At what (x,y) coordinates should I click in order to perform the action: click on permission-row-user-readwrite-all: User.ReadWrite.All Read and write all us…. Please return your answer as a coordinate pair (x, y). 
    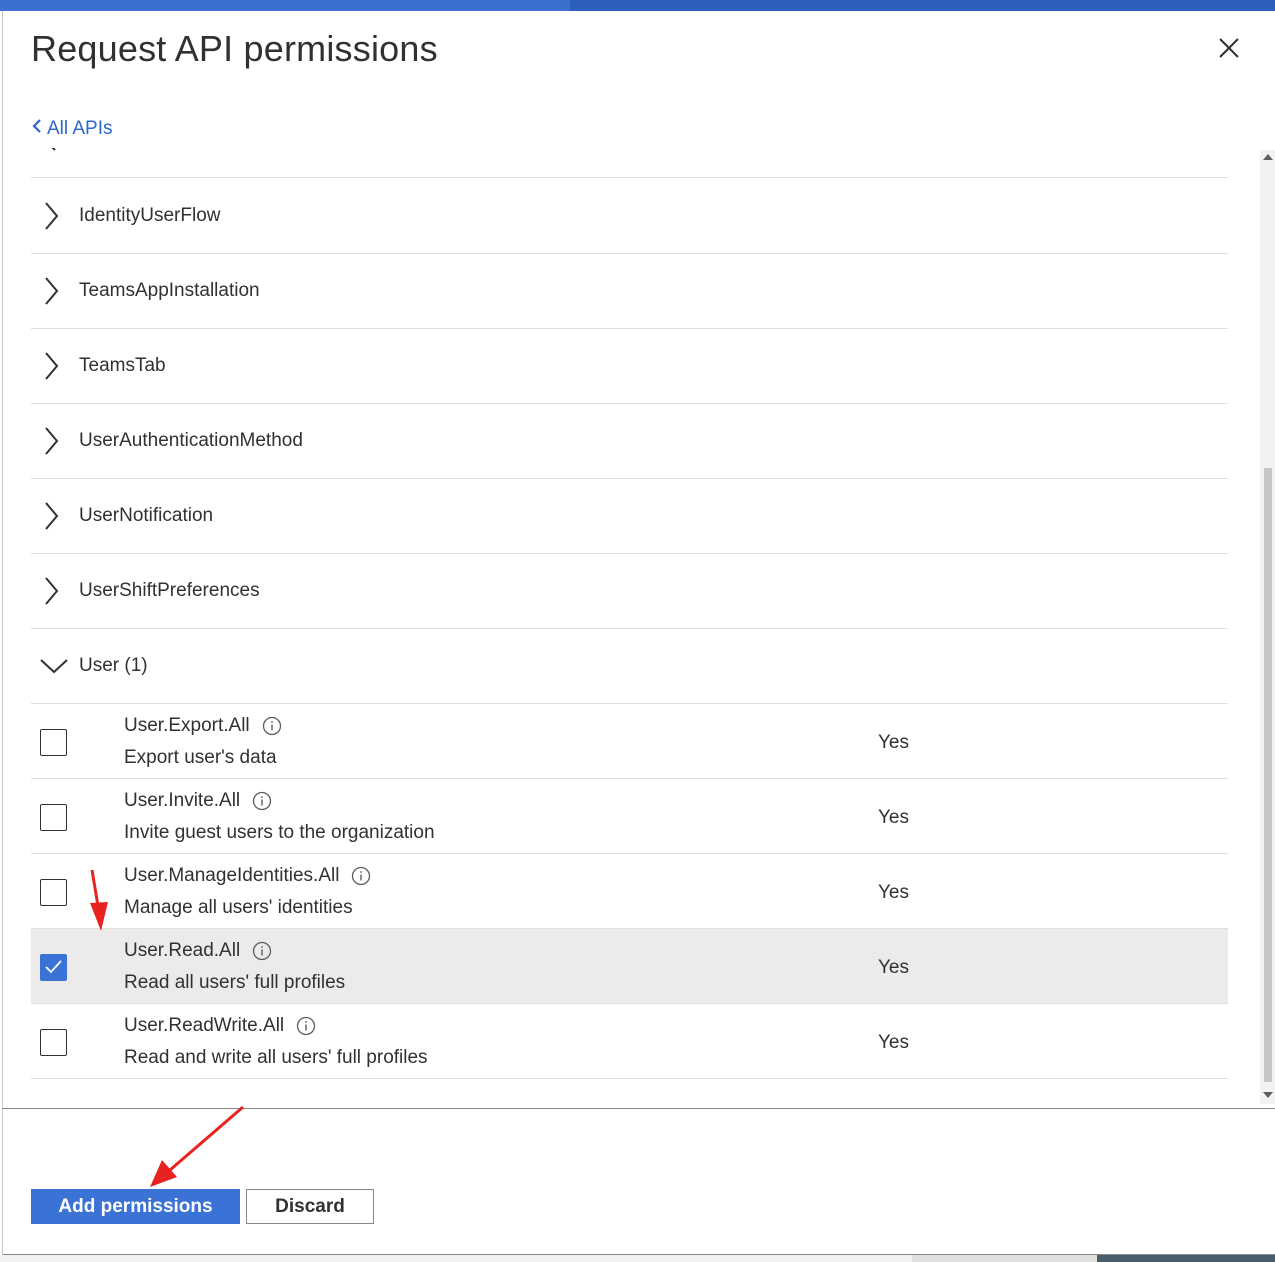
    Looking at the image, I should click on (629, 1041).